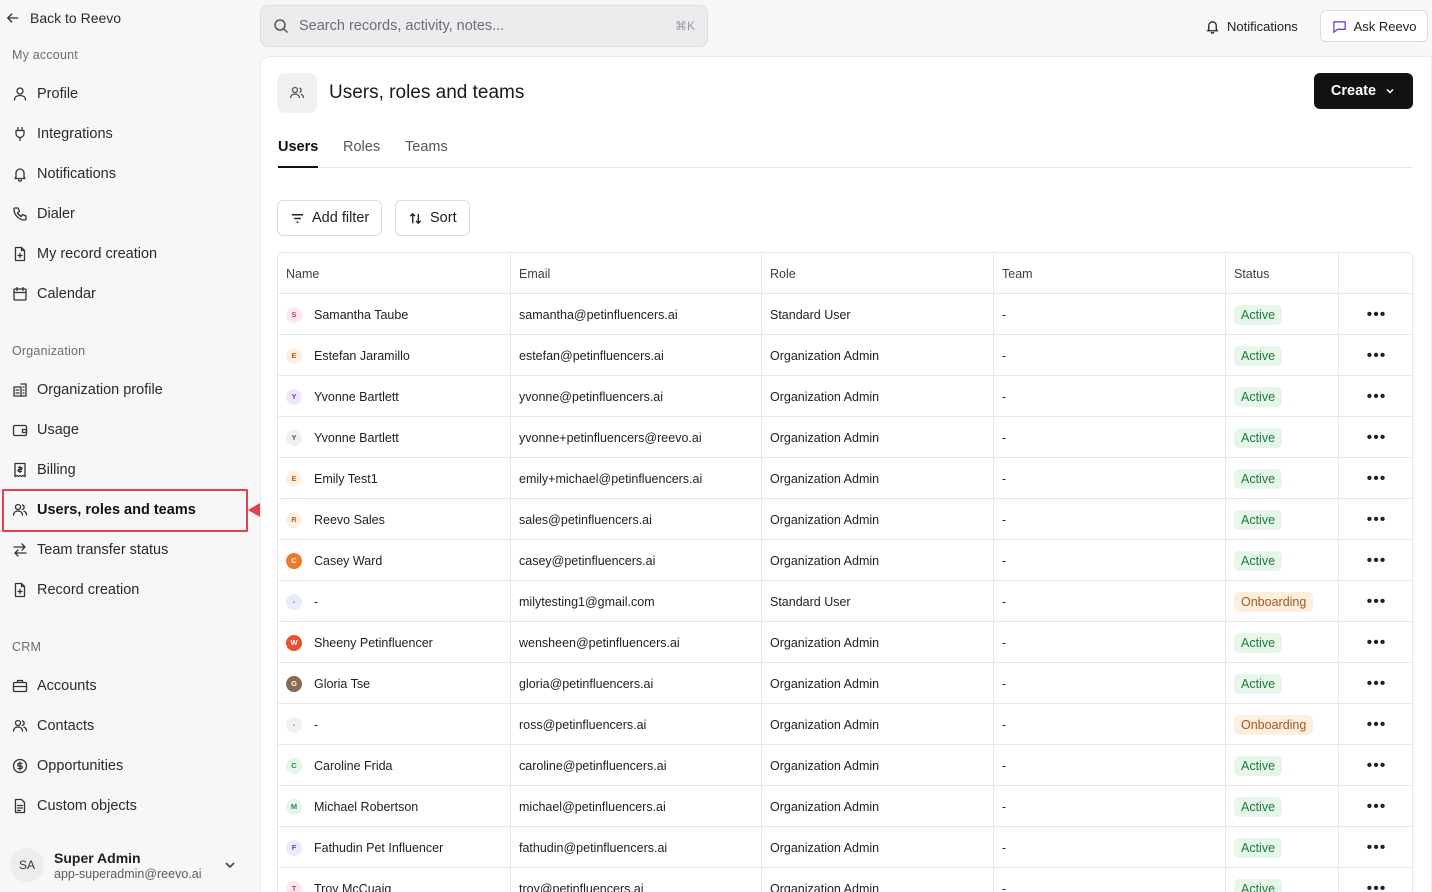 The width and height of the screenshot is (1432, 892). Describe the element at coordinates (484, 26) in the screenshot. I see `search-input: Search records, activity, notes... ⌘K` at that location.